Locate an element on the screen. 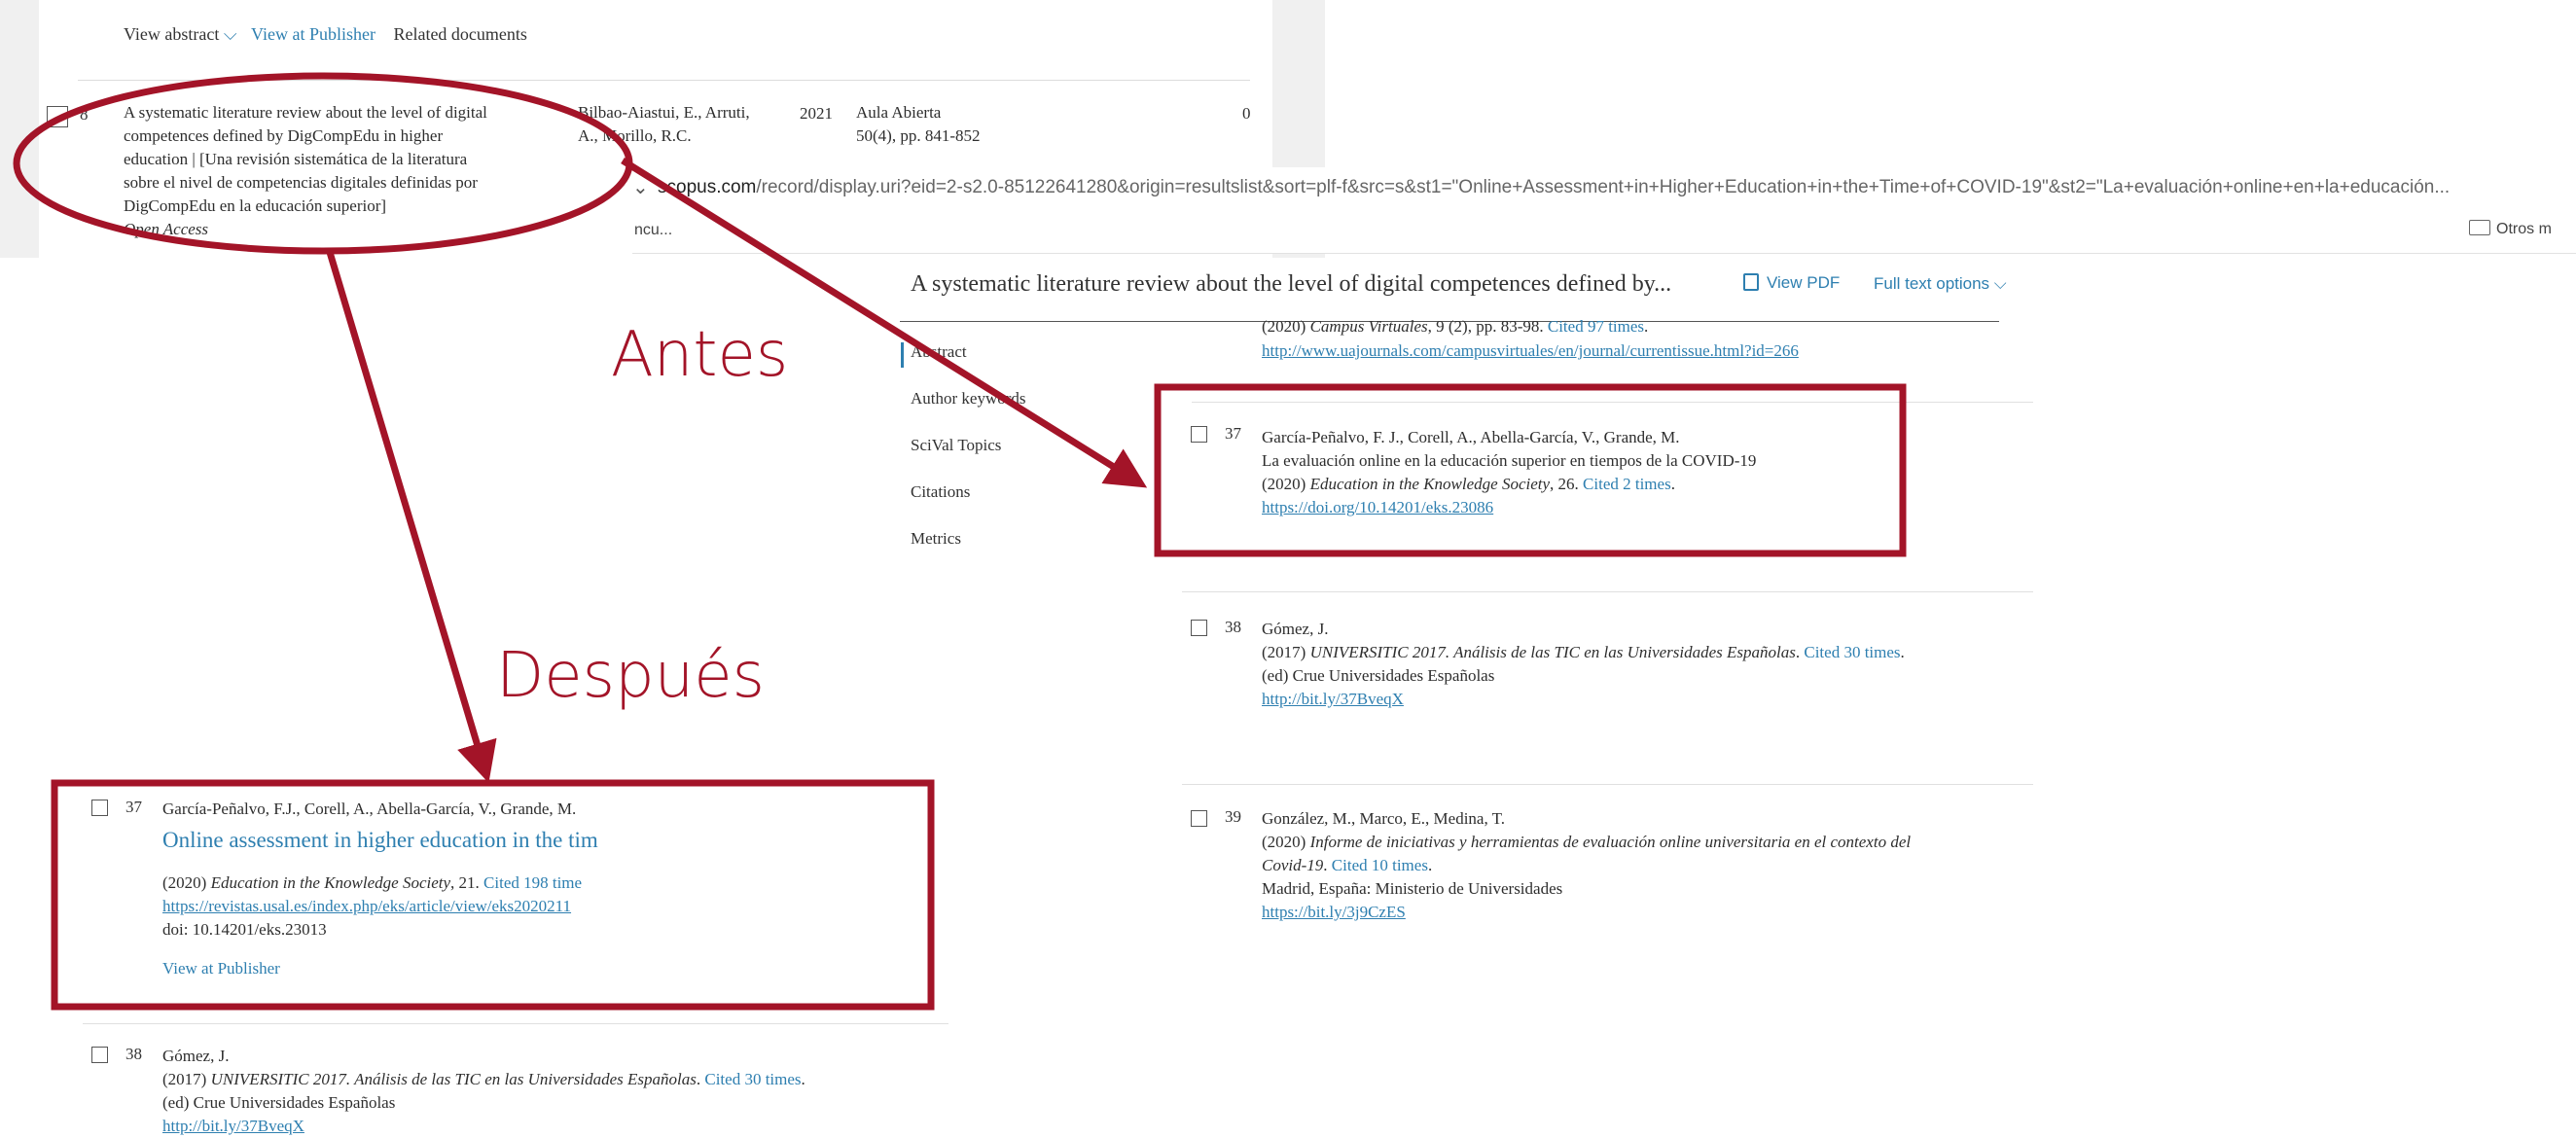  view-pdf-label: View PDF is located at coordinates (1804, 282).